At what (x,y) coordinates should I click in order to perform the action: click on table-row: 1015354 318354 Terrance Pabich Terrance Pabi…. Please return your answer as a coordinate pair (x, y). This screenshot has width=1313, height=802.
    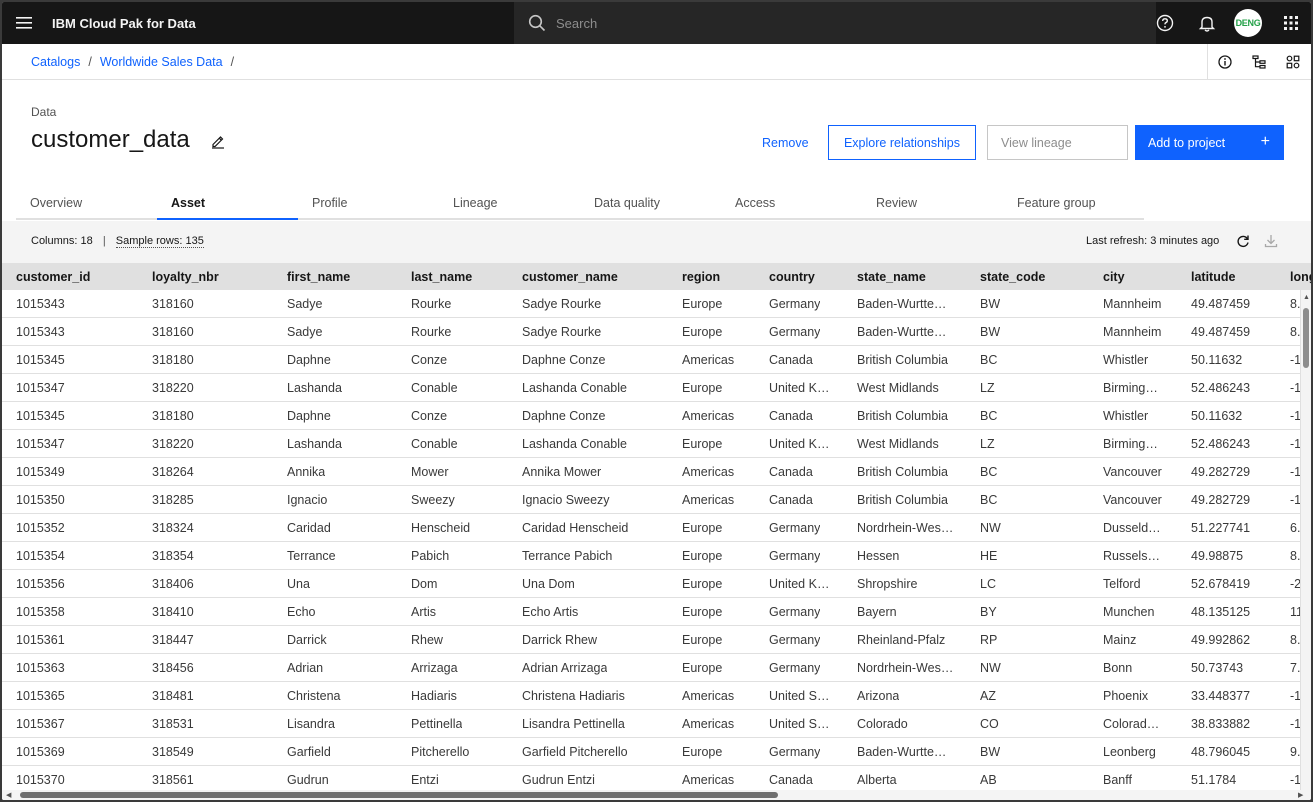
    Looking at the image, I should click on (651, 556).